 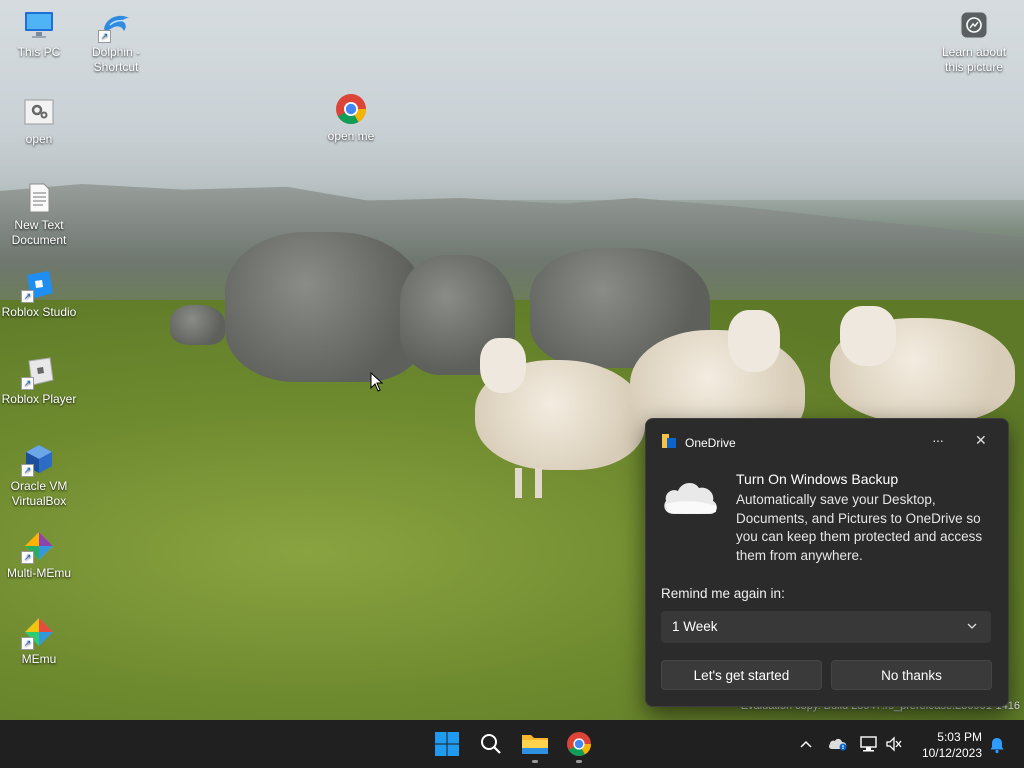 I want to click on desktop-icon-label: Roblox Player, so click(x=39, y=399).